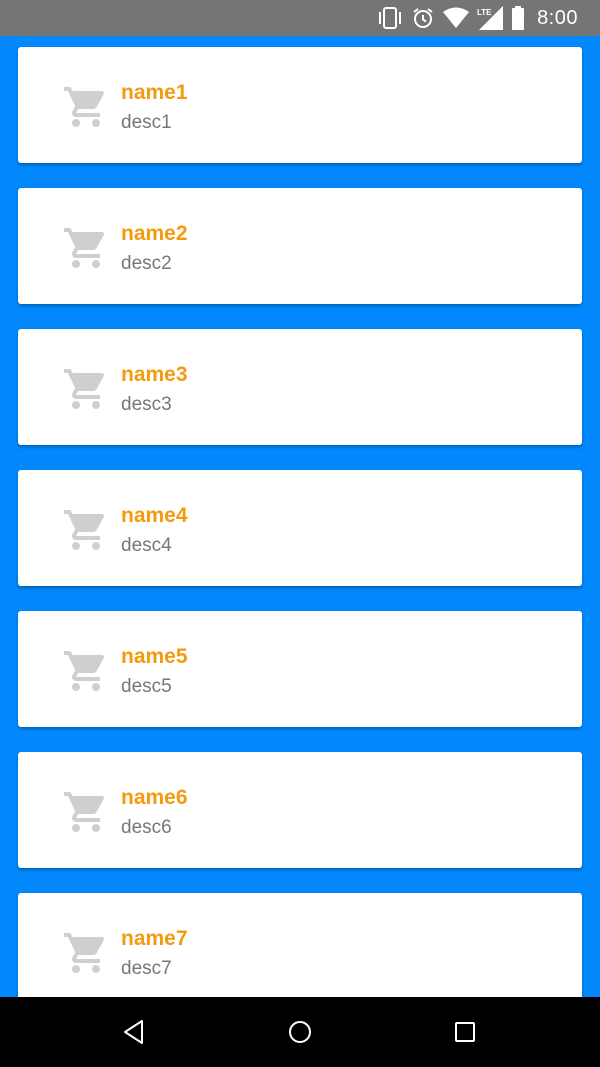  I want to click on vibrate-icon, so click(390, 18).